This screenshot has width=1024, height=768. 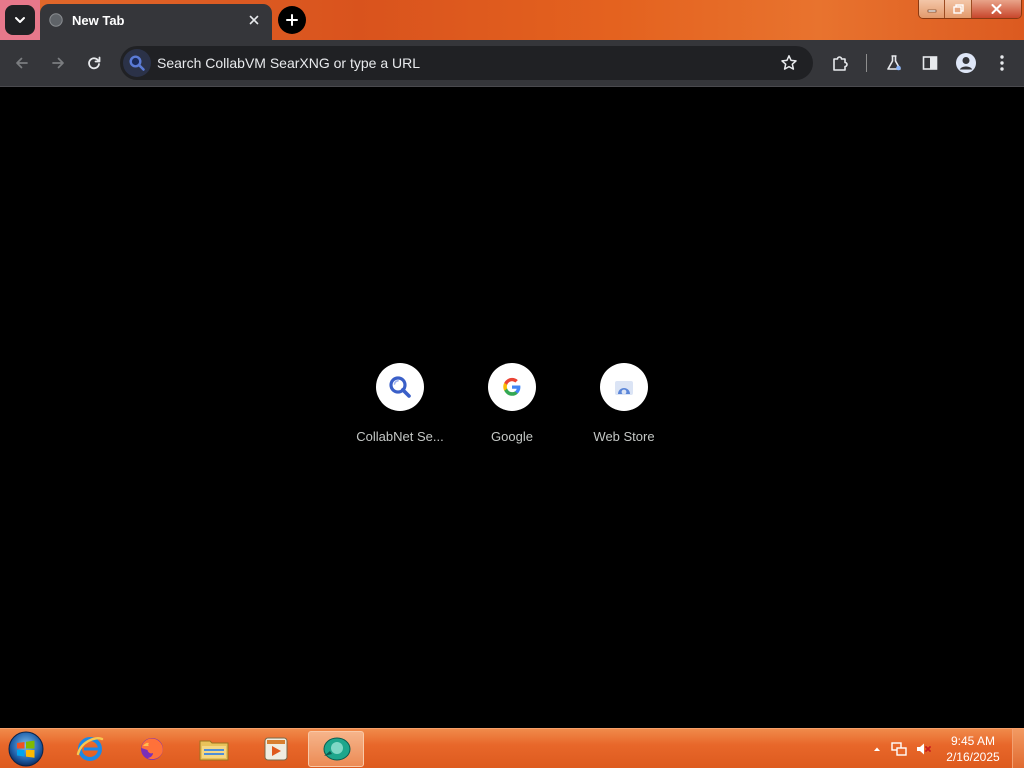 I want to click on firefox-icon, so click(x=152, y=749).